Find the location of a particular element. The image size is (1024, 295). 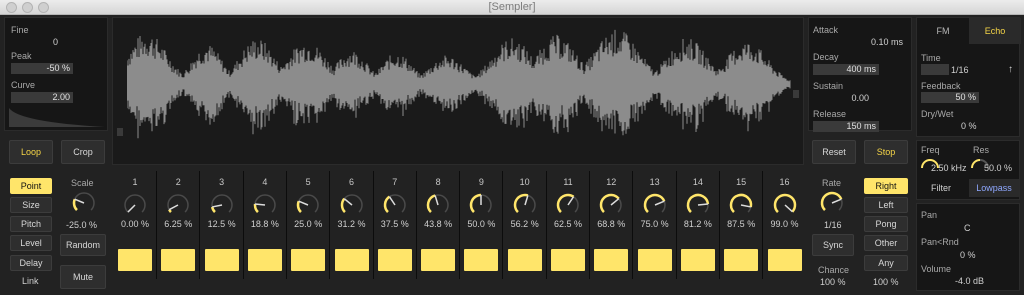

tab-echo: Echo is located at coordinates (995, 31).